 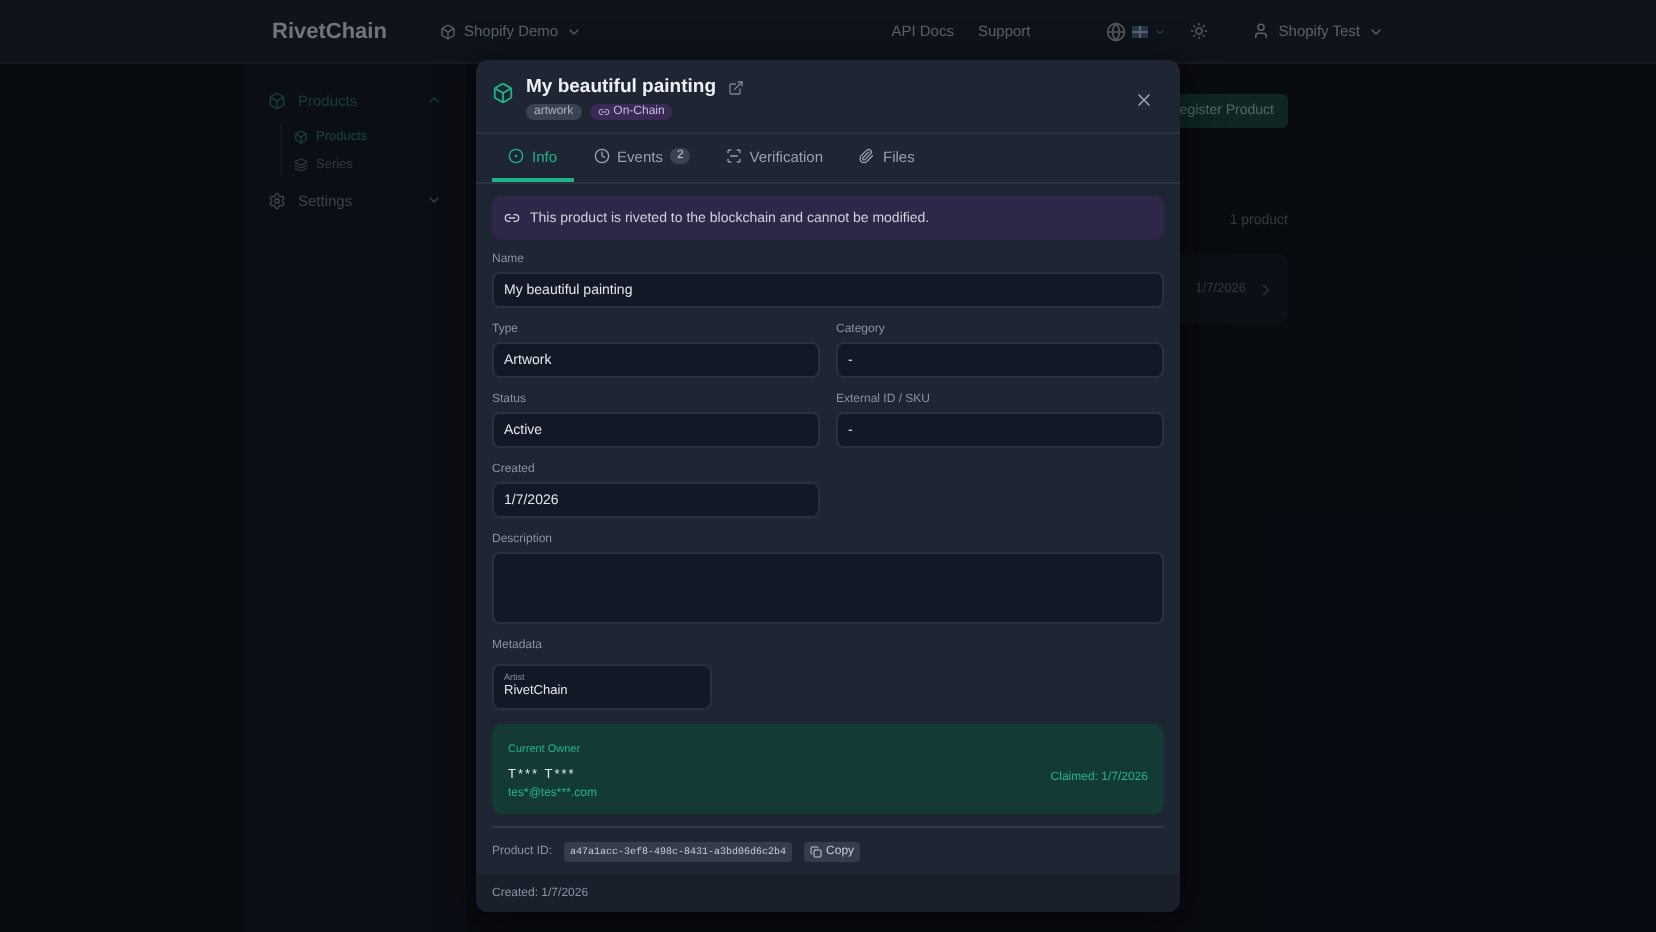 What do you see at coordinates (516, 156) in the screenshot?
I see `target-icon` at bounding box center [516, 156].